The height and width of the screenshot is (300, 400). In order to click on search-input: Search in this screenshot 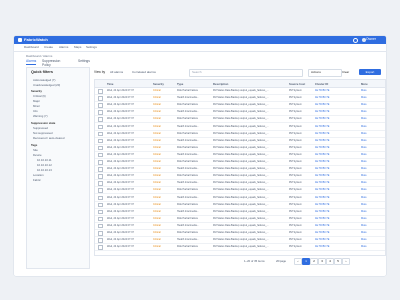, I will do `click(246, 73)`.